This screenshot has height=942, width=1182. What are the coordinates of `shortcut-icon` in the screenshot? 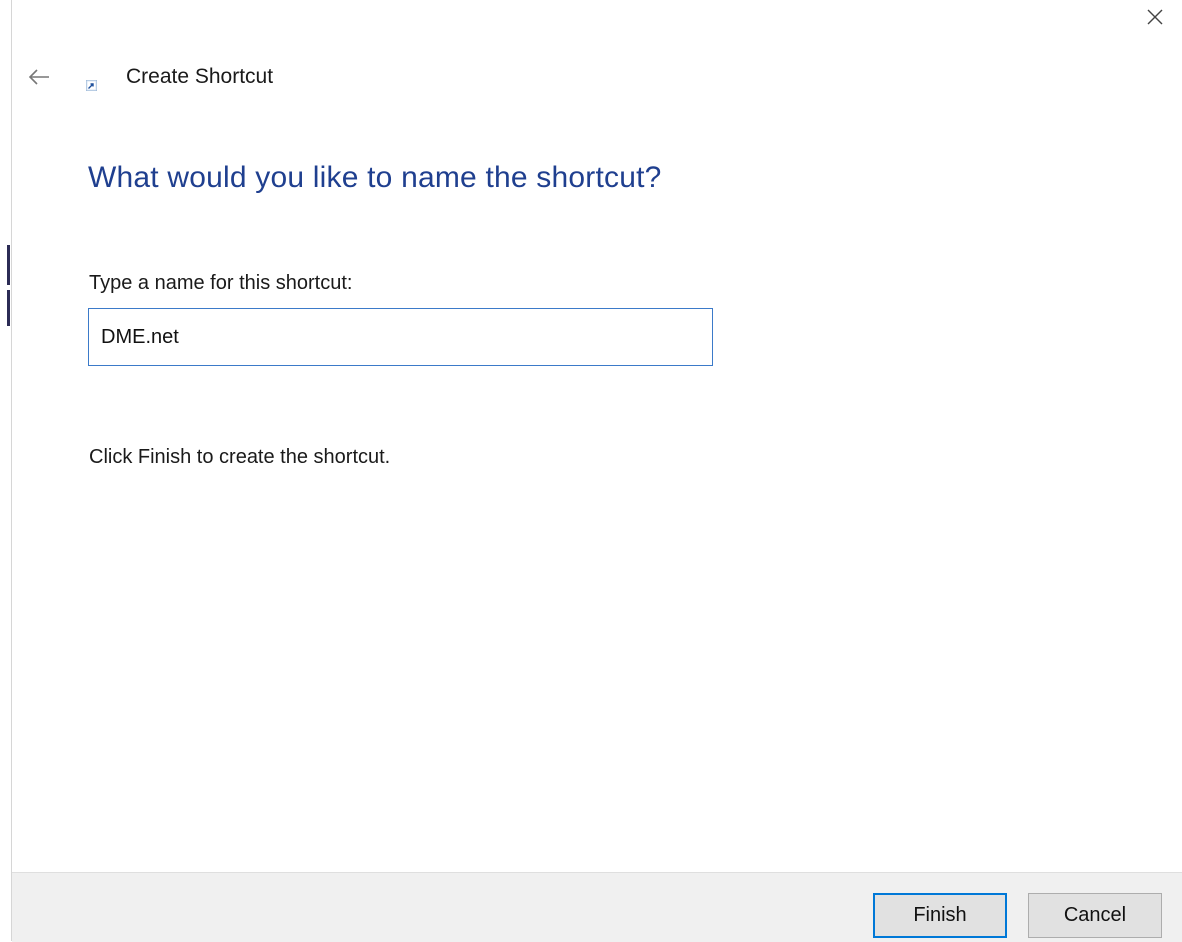 It's located at (91, 85).